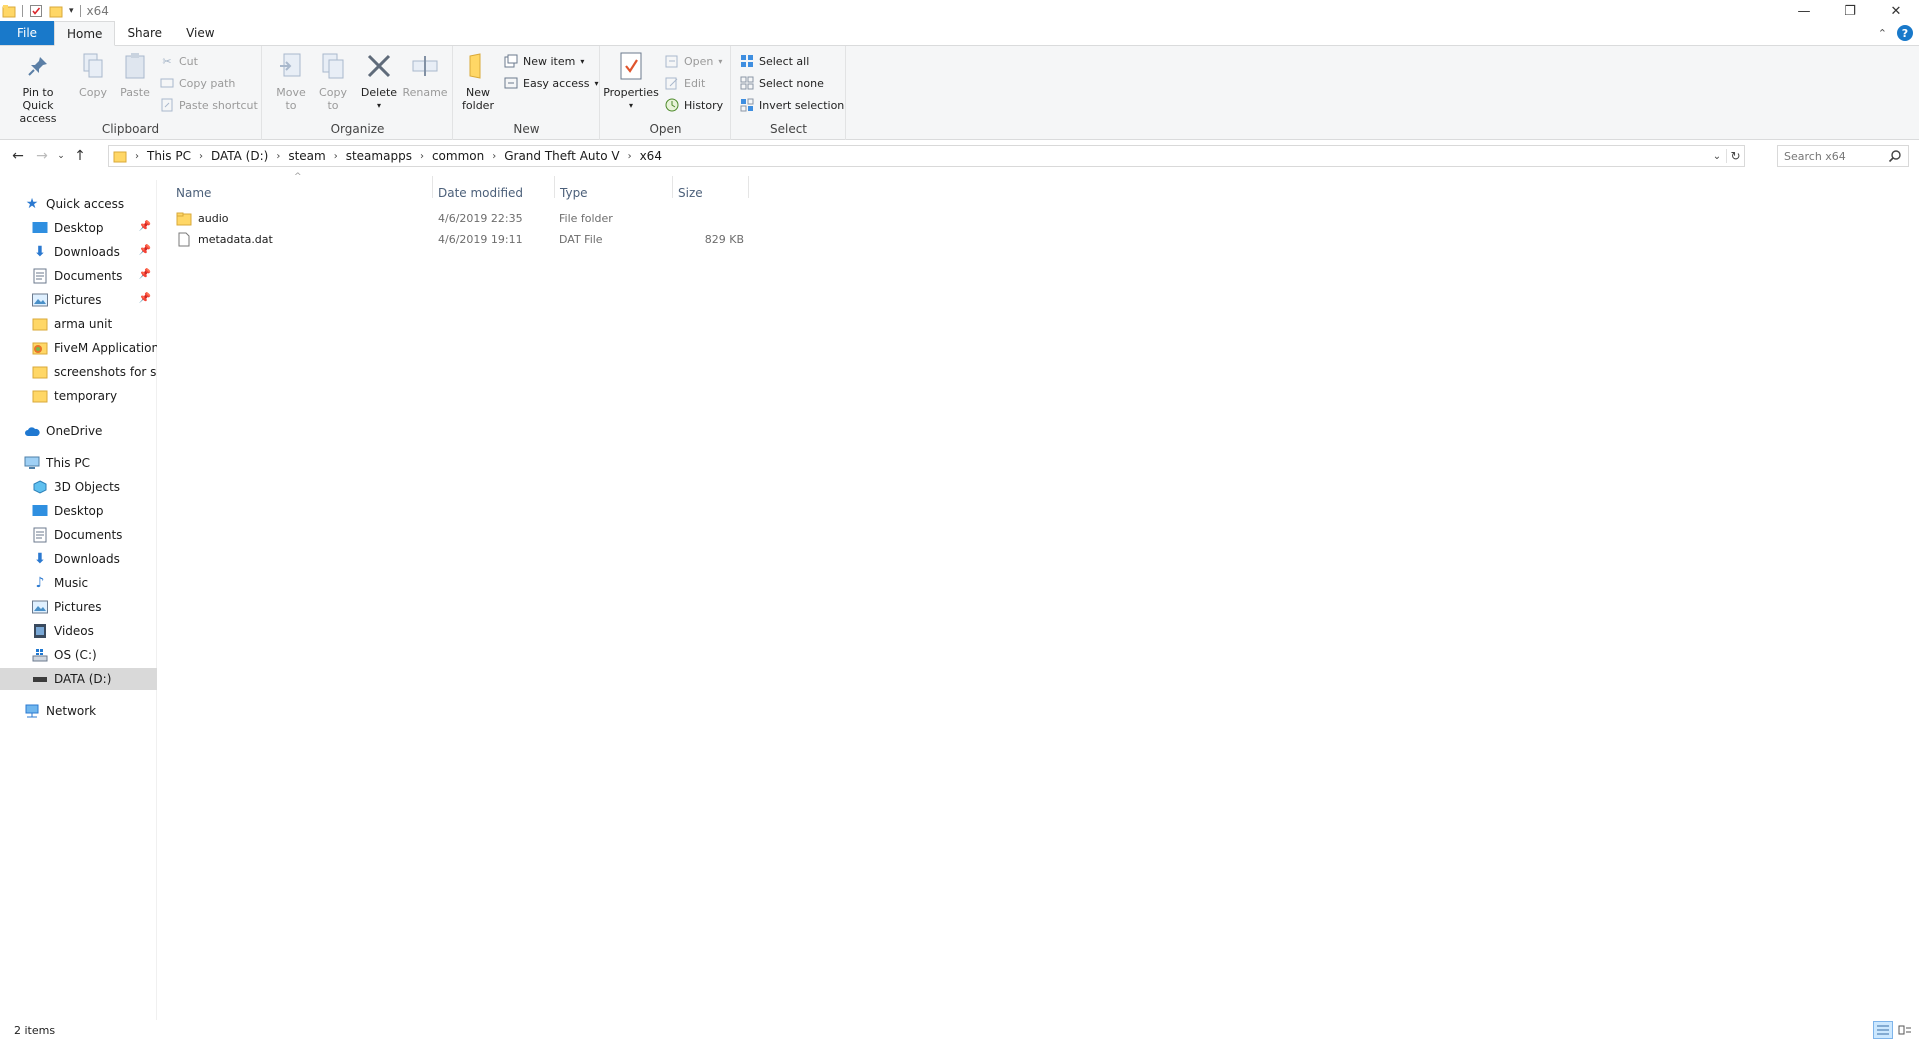 The image size is (1919, 1040). I want to click on column-header-type: Type, so click(613, 193).